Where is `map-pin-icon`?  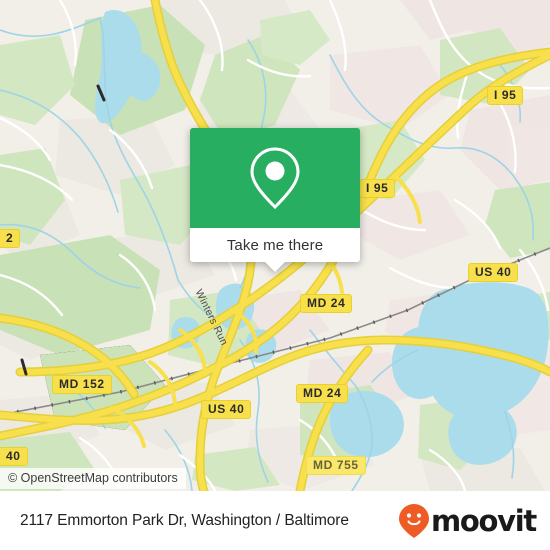 map-pin-icon is located at coordinates (275, 178).